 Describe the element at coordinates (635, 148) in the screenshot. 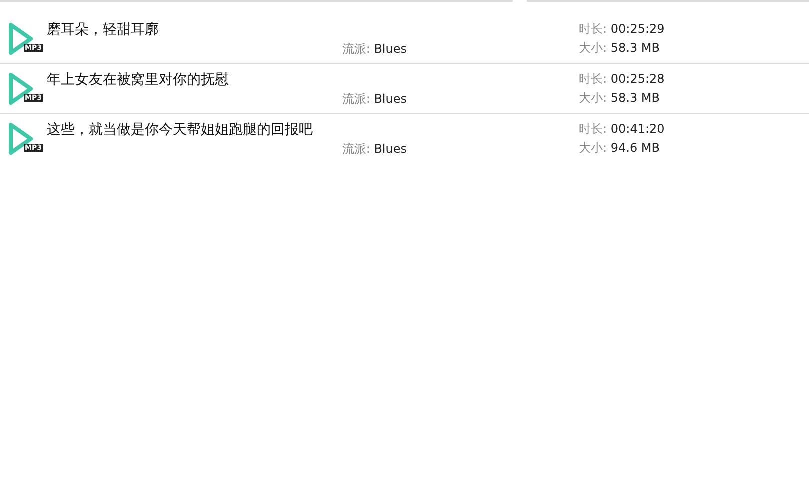

I see `size-value: 94.6 MB` at that location.